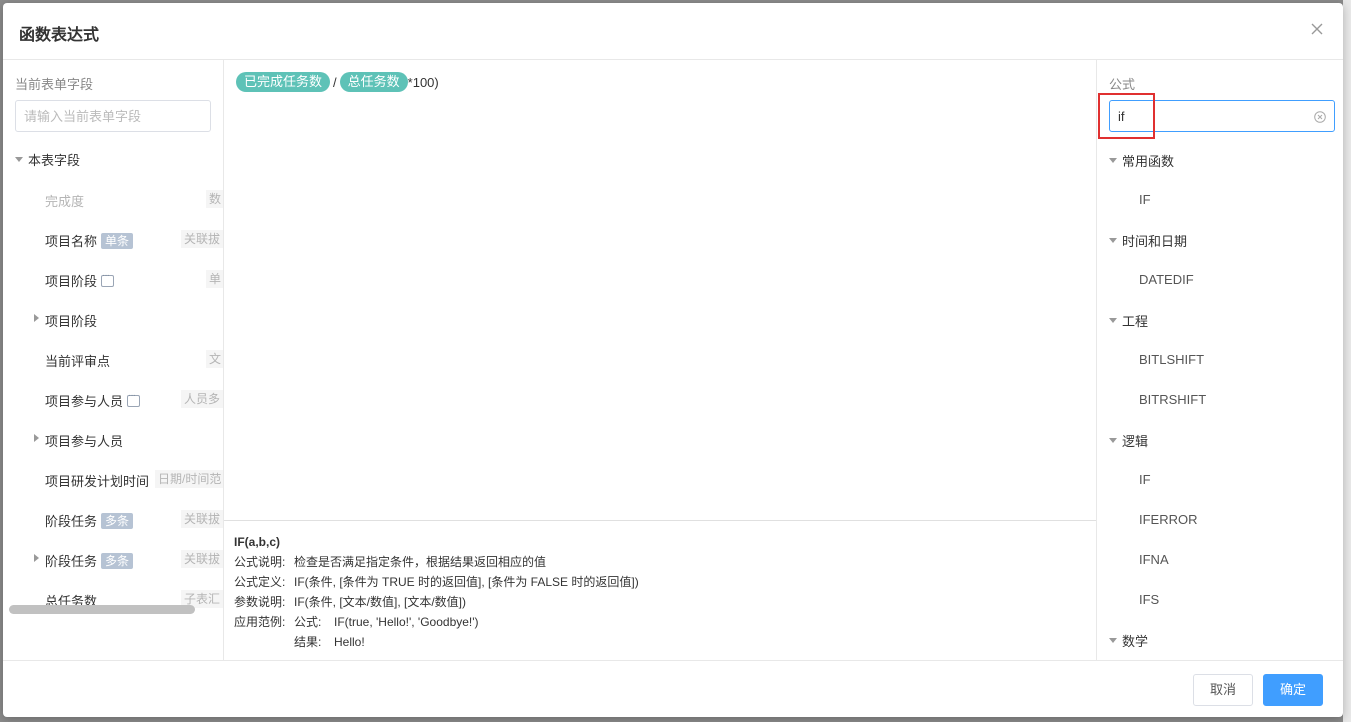 This screenshot has width=1351, height=722. I want to click on field-item-name: 阶段任务 多条, so click(89, 520).